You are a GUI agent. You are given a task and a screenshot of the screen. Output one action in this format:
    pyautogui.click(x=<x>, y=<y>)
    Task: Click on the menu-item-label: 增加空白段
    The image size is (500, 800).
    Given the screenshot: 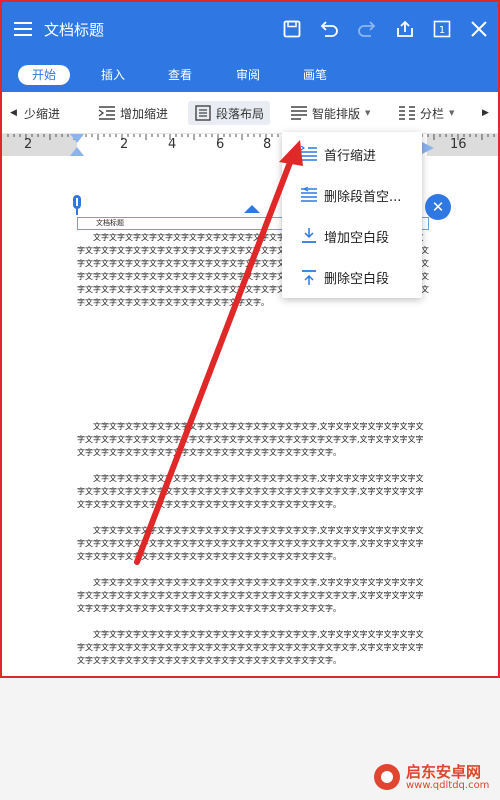 What is the action you would take?
    pyautogui.click(x=357, y=238)
    